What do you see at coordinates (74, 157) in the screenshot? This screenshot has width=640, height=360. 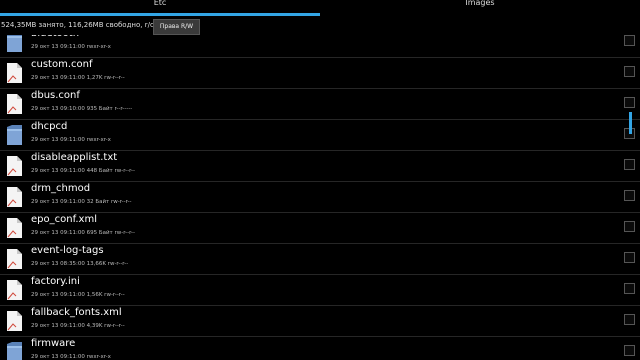 I see `file-name: disableapplist.txt` at bounding box center [74, 157].